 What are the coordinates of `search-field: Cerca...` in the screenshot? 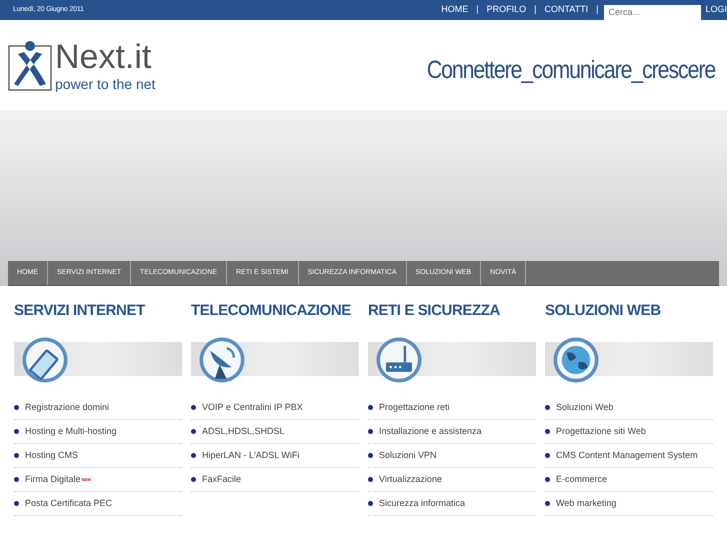 It's located at (653, 12).